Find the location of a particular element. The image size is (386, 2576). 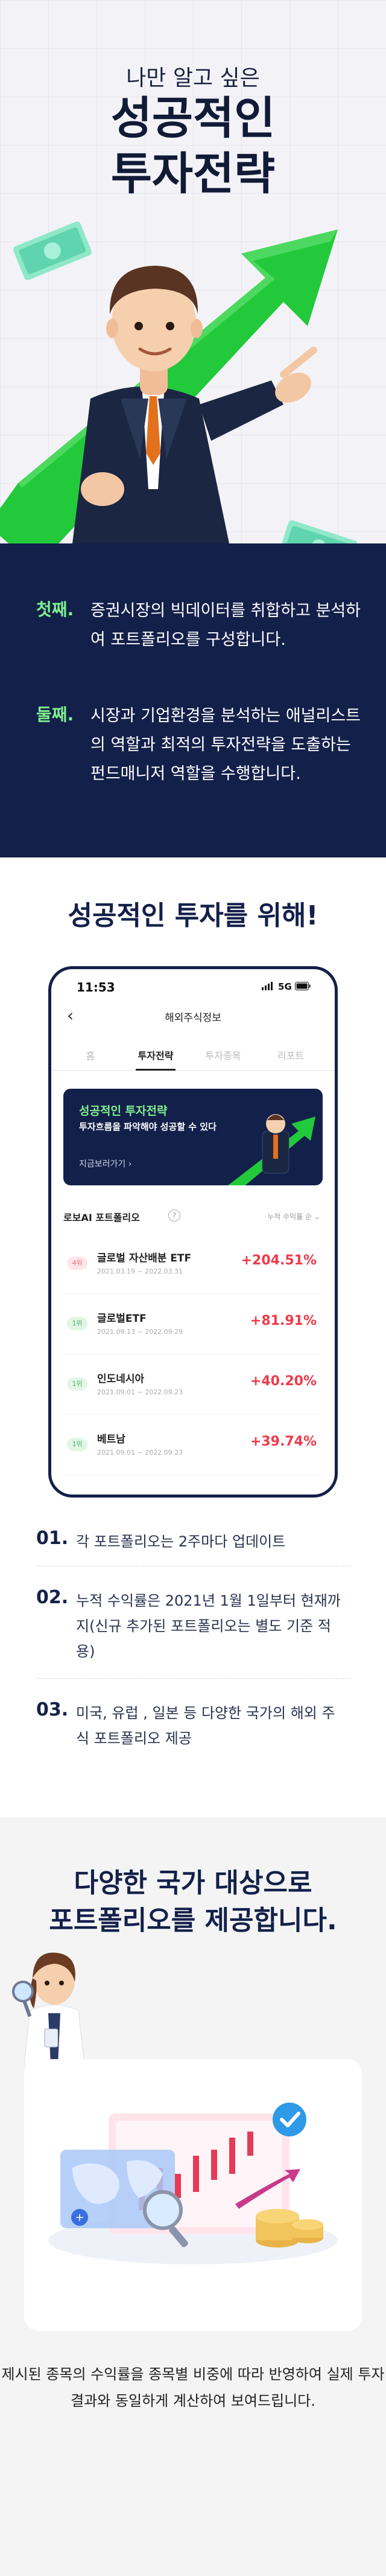

network-label: 5G is located at coordinates (285, 986).